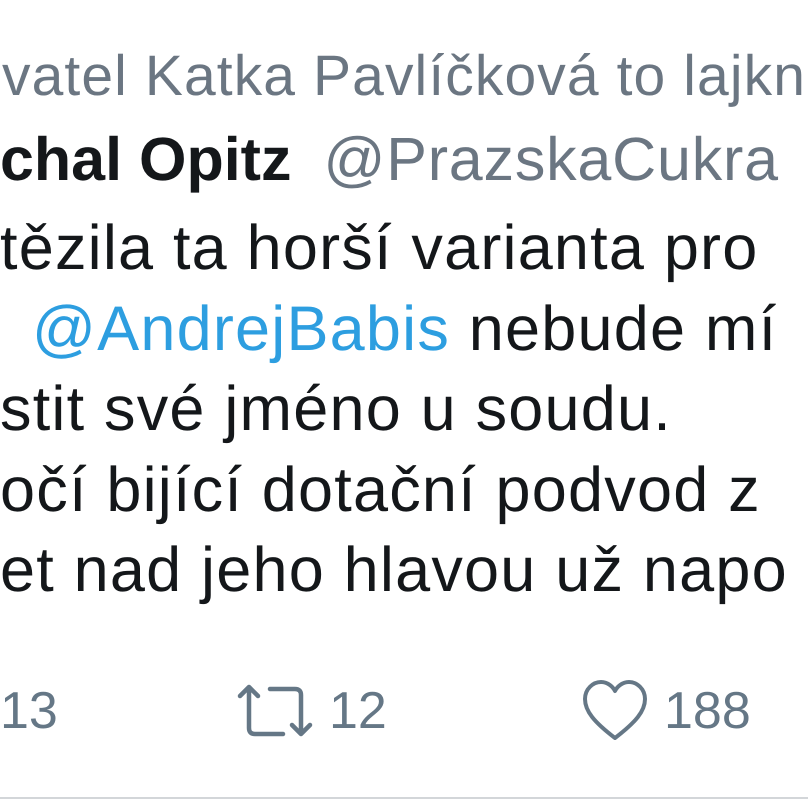  Describe the element at coordinates (146, 159) in the screenshot. I see `author-name: chal Opitz` at that location.